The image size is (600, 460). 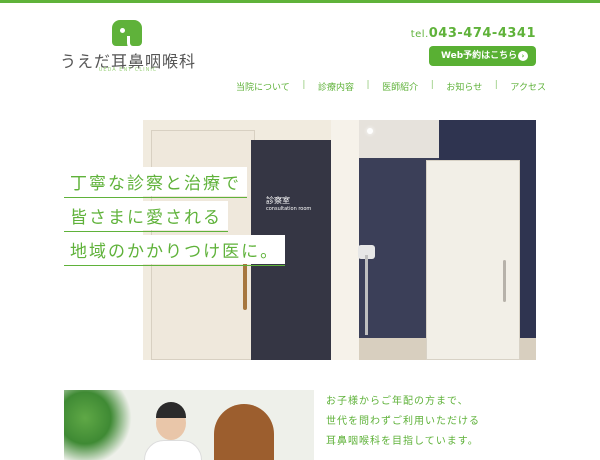 I want to click on web-reservation-label: Web予約はこちら, so click(x=479, y=56).